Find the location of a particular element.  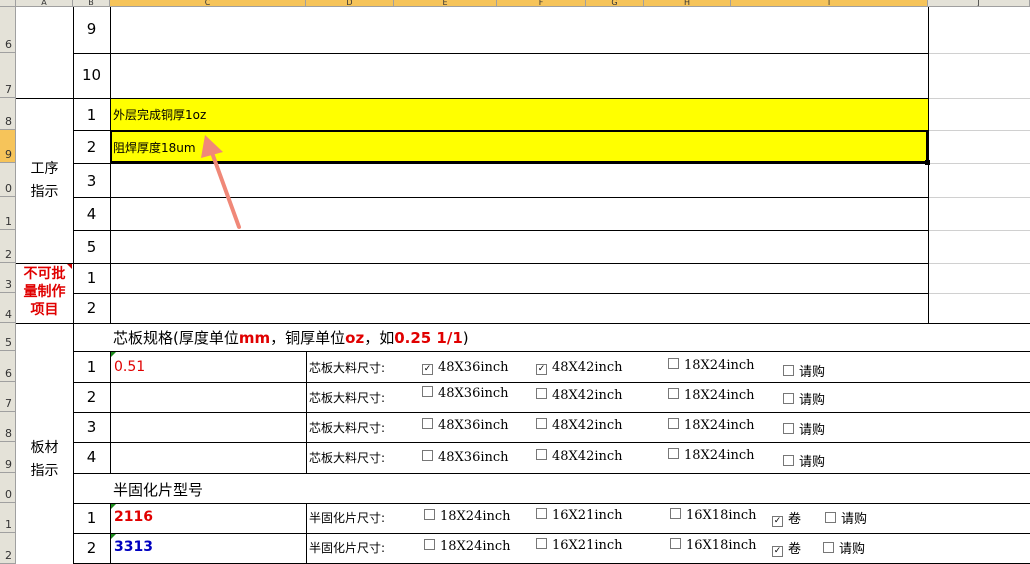

process-instruction-1: 外层完成铜厚1oz is located at coordinates (159, 114).